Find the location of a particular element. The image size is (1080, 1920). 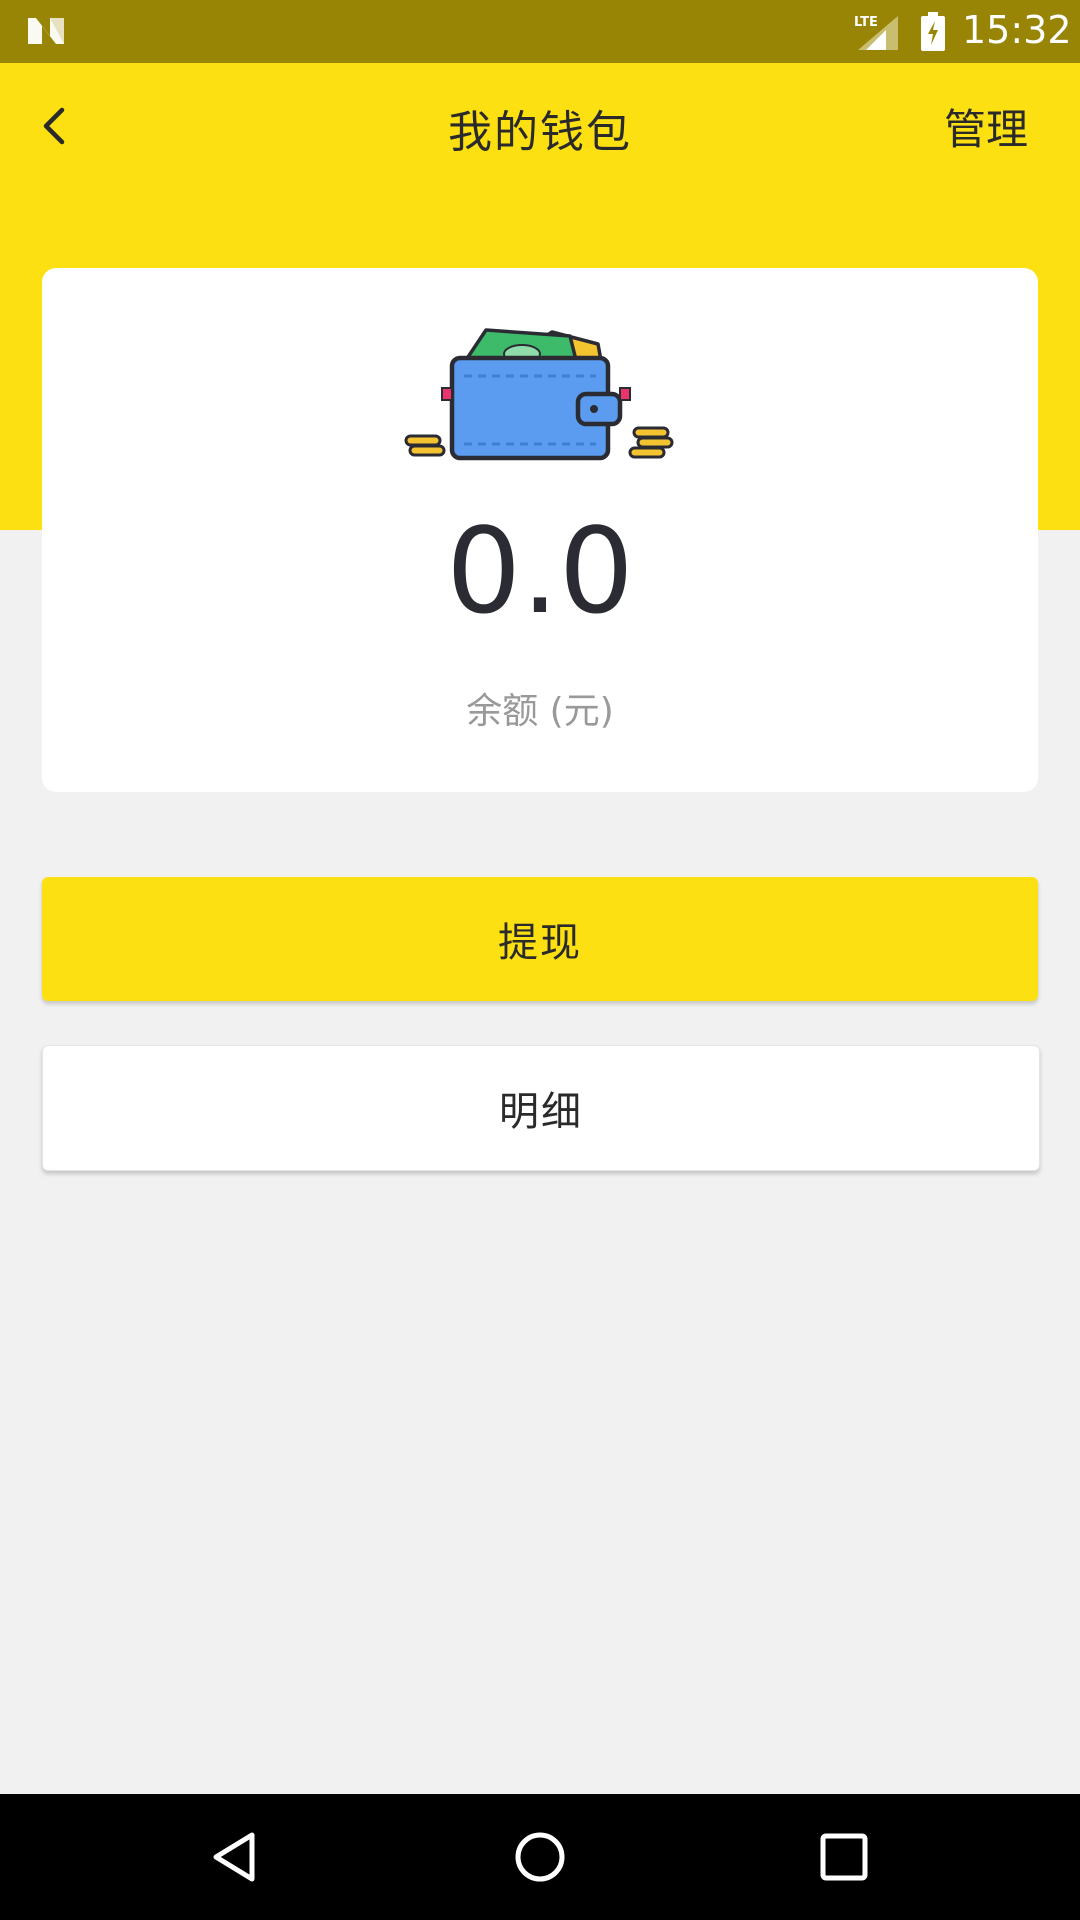

recents-square-icon is located at coordinates (844, 1857).